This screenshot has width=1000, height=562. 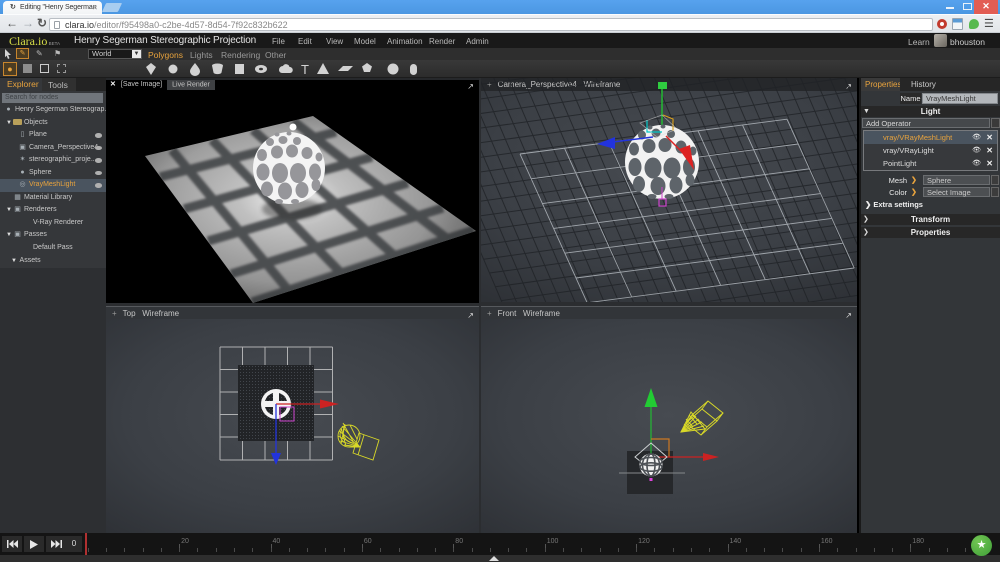 I want to click on svg-text: T, so click(x=305, y=69).